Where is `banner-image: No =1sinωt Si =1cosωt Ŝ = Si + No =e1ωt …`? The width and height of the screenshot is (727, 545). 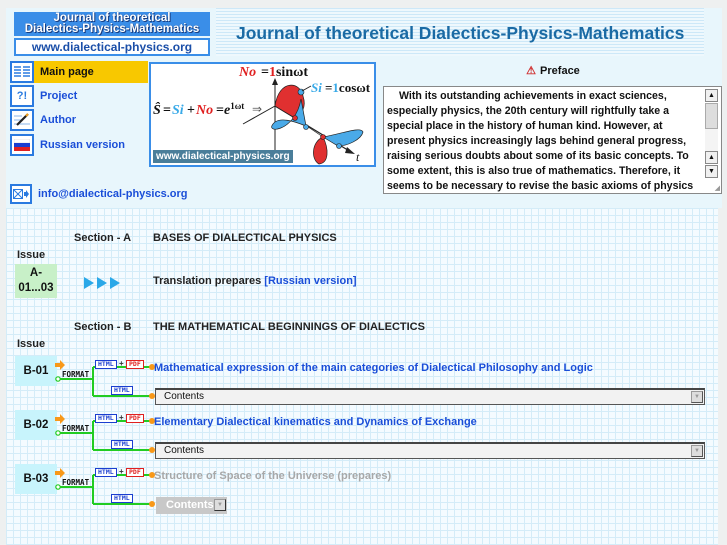
banner-image: No =1sinωt Si =1cosωt Ŝ = Si + No =e1ωt … is located at coordinates (262, 114).